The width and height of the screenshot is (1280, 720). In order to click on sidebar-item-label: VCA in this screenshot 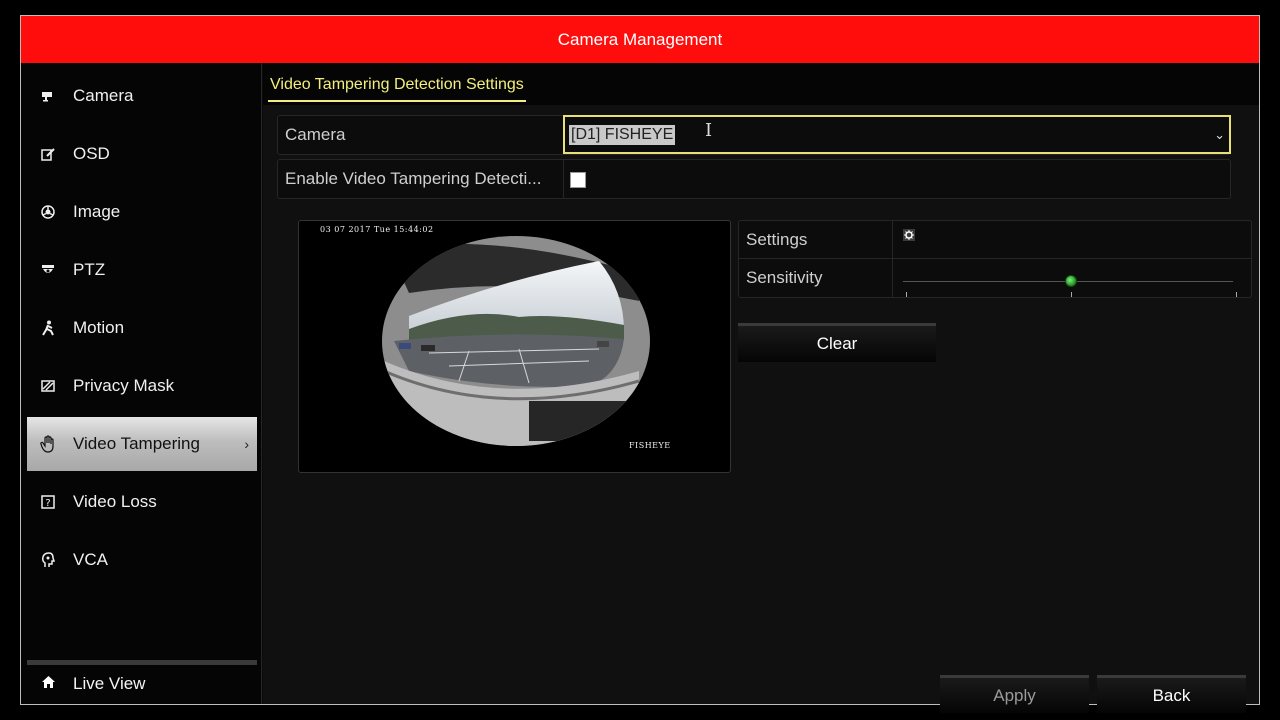, I will do `click(90, 559)`.